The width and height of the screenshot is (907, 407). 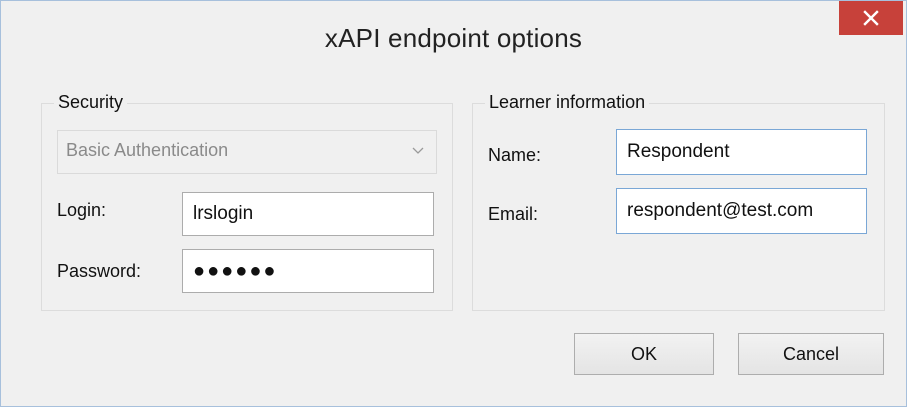 I want to click on auth-method-select: Basic Authentication, so click(x=247, y=152).